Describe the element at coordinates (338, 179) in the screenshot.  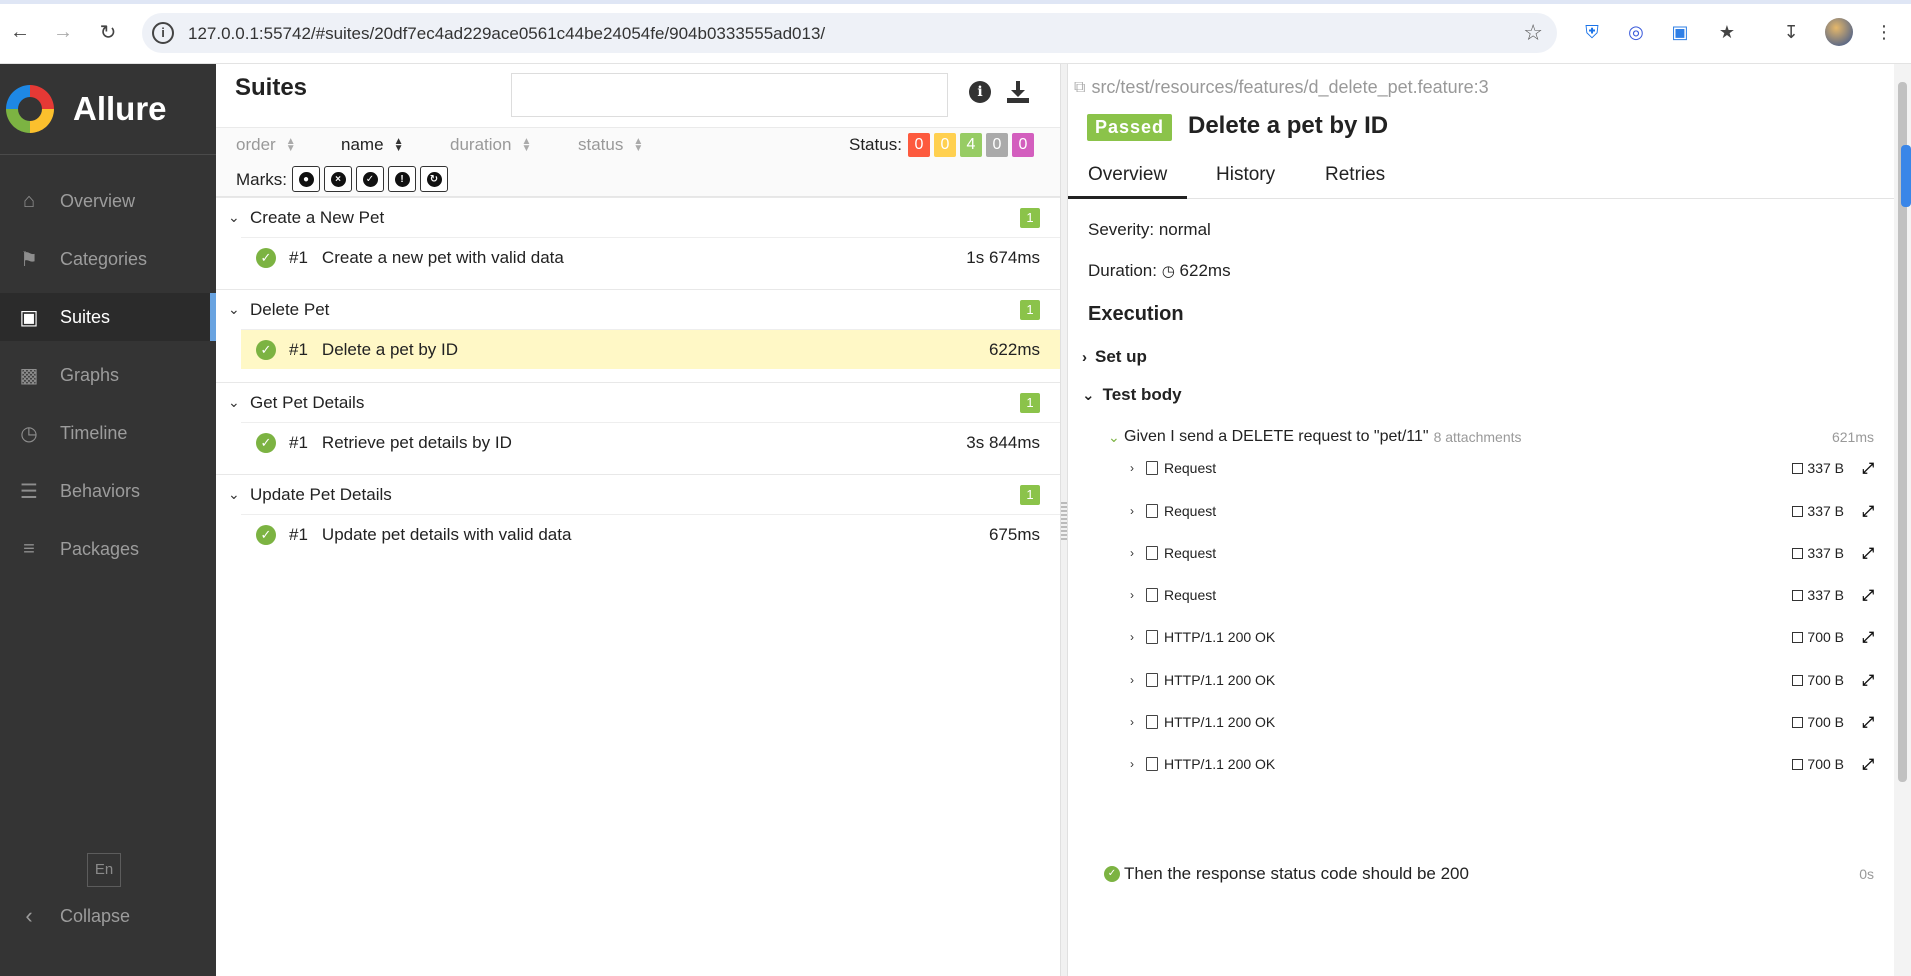
I see `mark-new-failed-button: ×` at that location.